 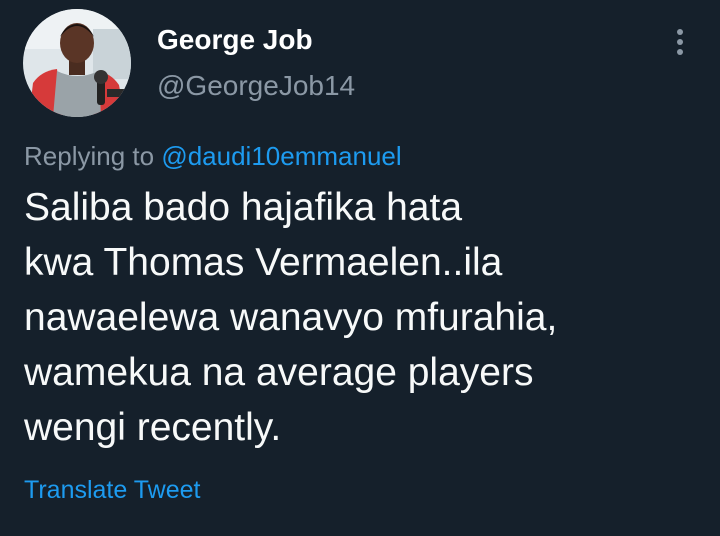 I want to click on translate-tweet-link: Translate Tweet, so click(x=112, y=490).